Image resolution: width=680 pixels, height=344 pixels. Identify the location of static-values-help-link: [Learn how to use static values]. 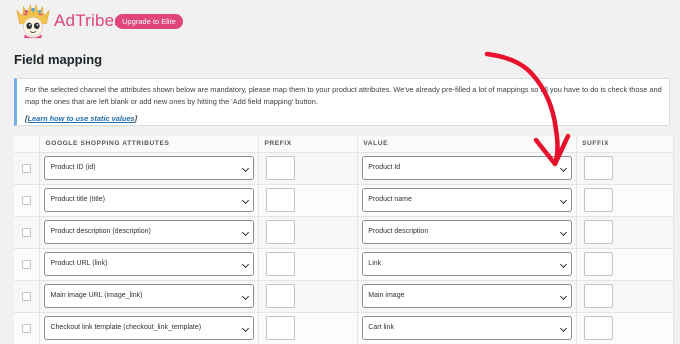
(81, 118).